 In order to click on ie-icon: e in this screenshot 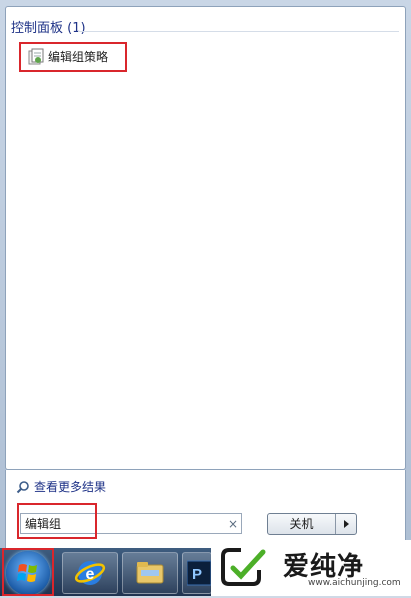, I will do `click(90, 573)`.